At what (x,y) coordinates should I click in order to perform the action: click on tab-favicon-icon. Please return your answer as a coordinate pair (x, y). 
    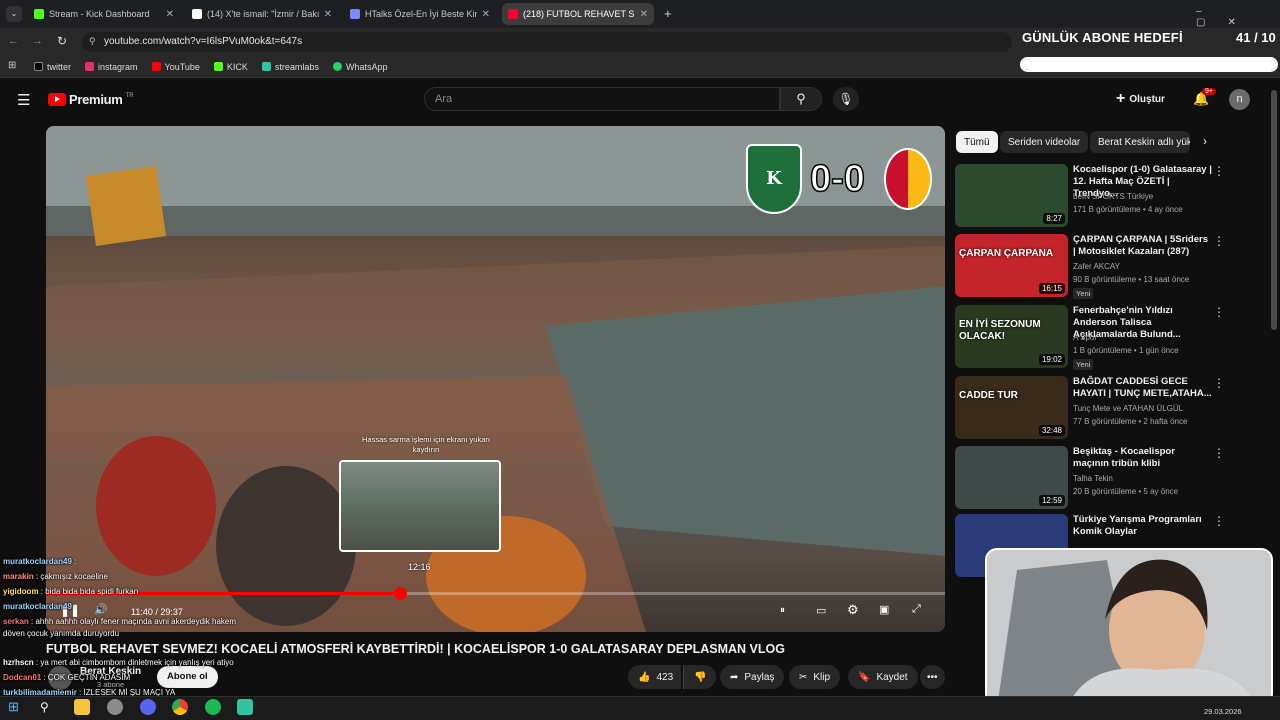
    Looking at the image, I should click on (513, 14).